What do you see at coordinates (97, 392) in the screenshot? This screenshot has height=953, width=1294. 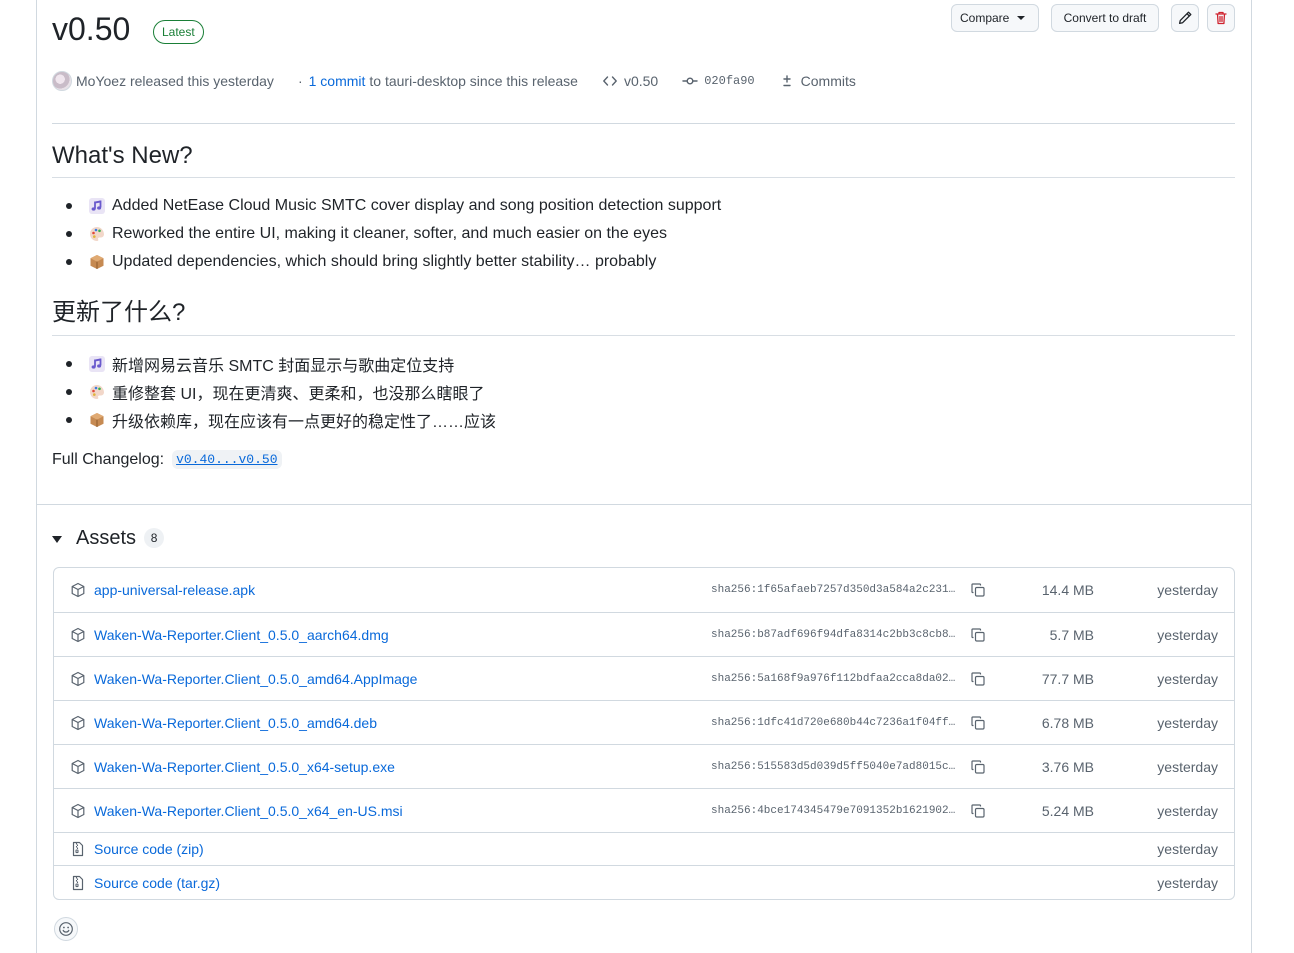 I see `palette-icon` at bounding box center [97, 392].